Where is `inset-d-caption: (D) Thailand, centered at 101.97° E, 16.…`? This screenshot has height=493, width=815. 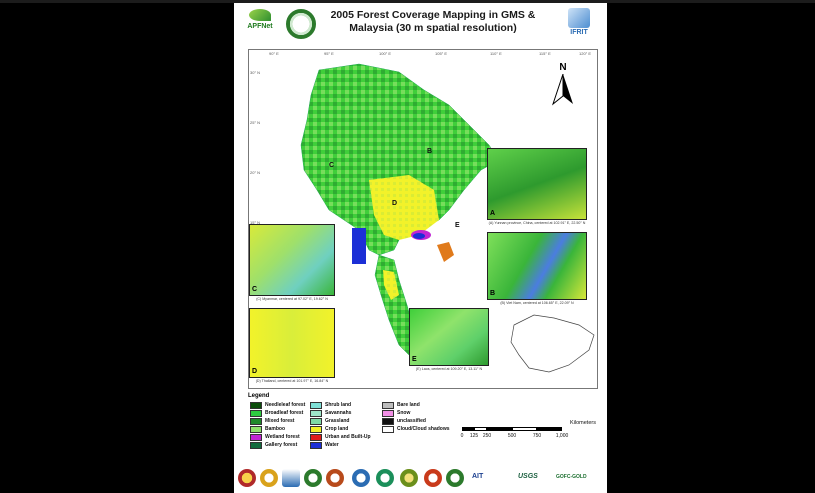
inset-d-caption: (D) Thailand, centered at 101.97° E, 16.… is located at coordinates (292, 381).